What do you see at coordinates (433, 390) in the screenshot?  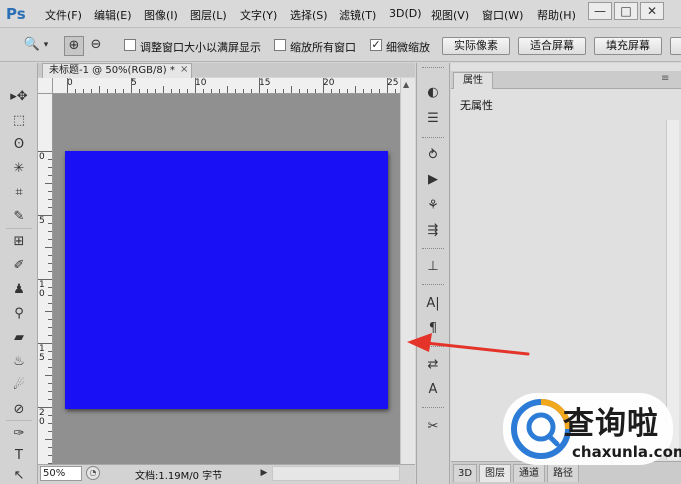 I see `character-styles-panel-icon: A` at bounding box center [433, 390].